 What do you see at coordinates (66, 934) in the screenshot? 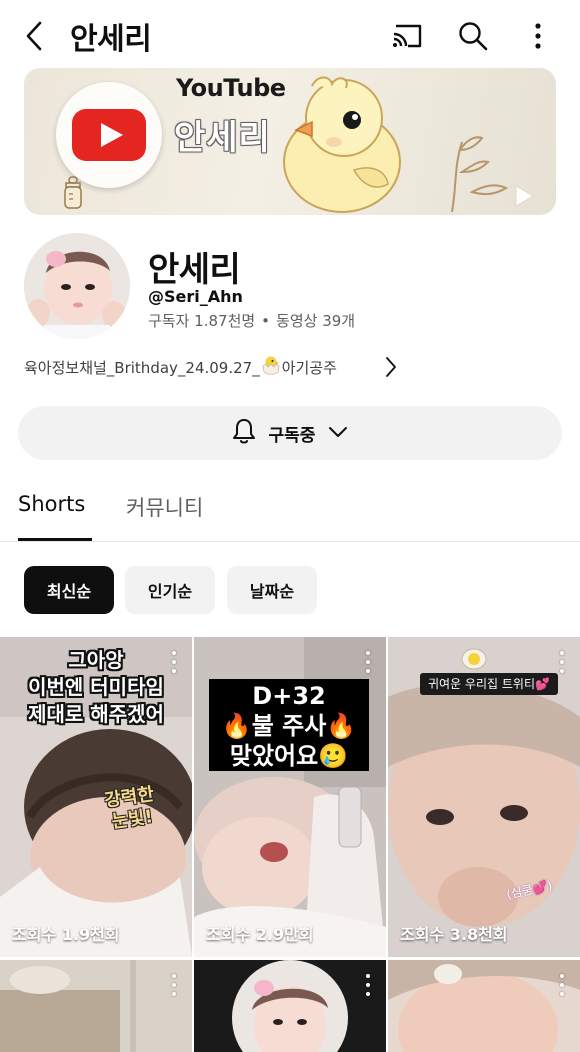
I see `short-view-count: 조회수 1.9천회` at bounding box center [66, 934].